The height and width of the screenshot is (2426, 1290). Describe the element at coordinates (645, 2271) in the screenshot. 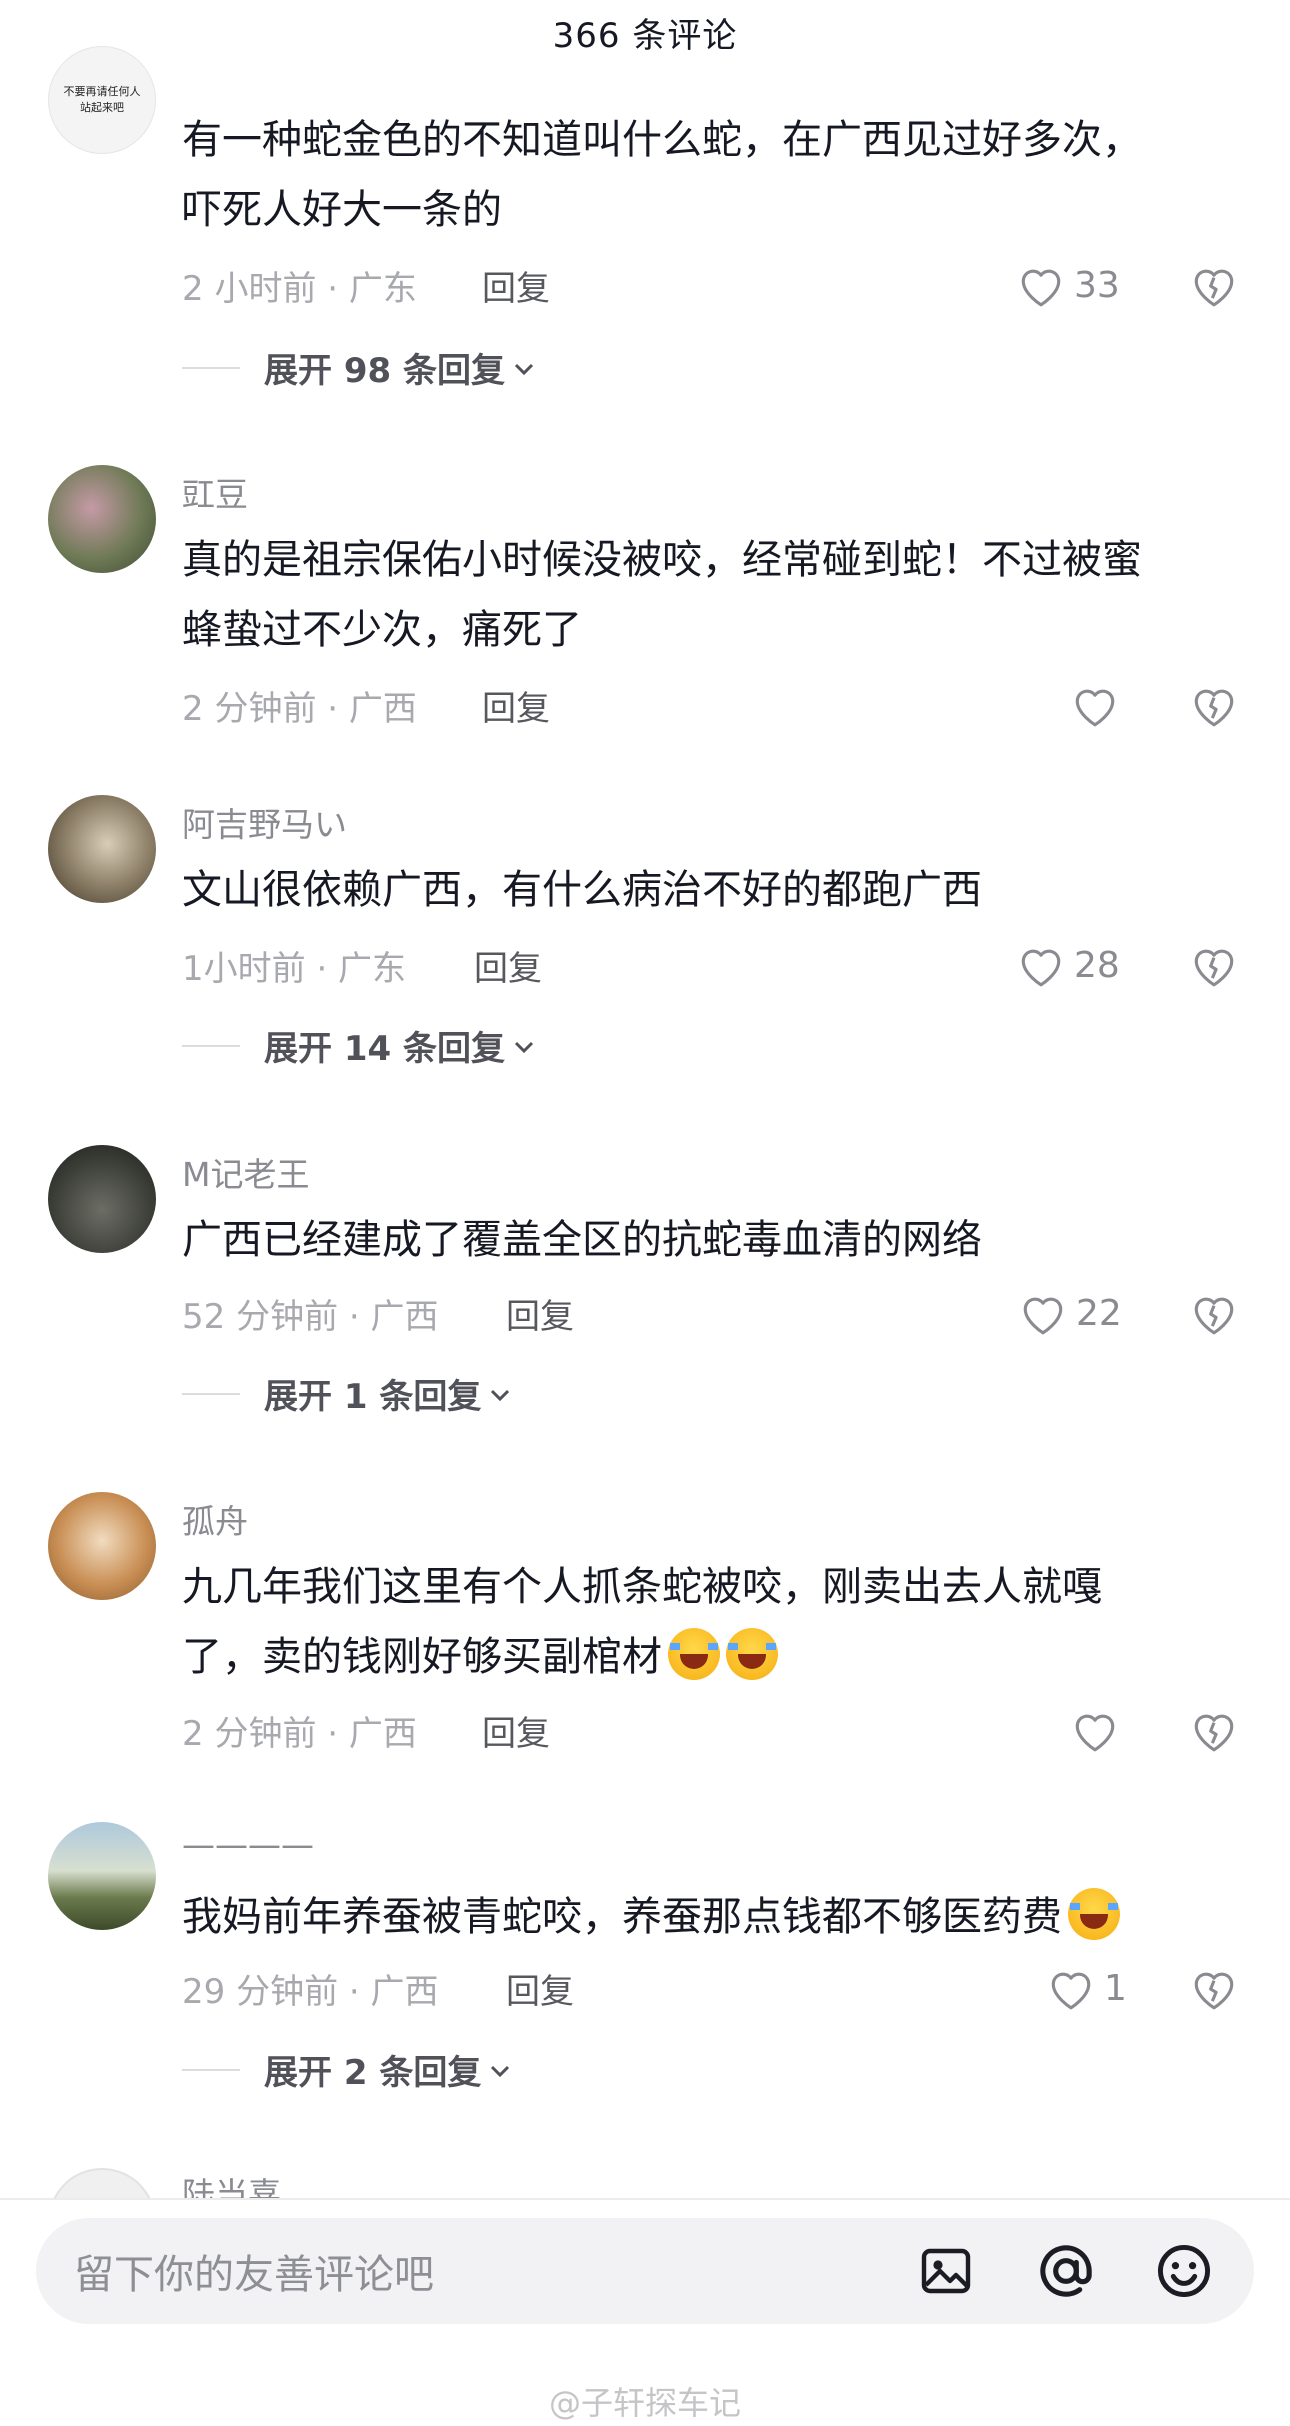

I see `comment-input: 留下你的友善评论吧` at that location.